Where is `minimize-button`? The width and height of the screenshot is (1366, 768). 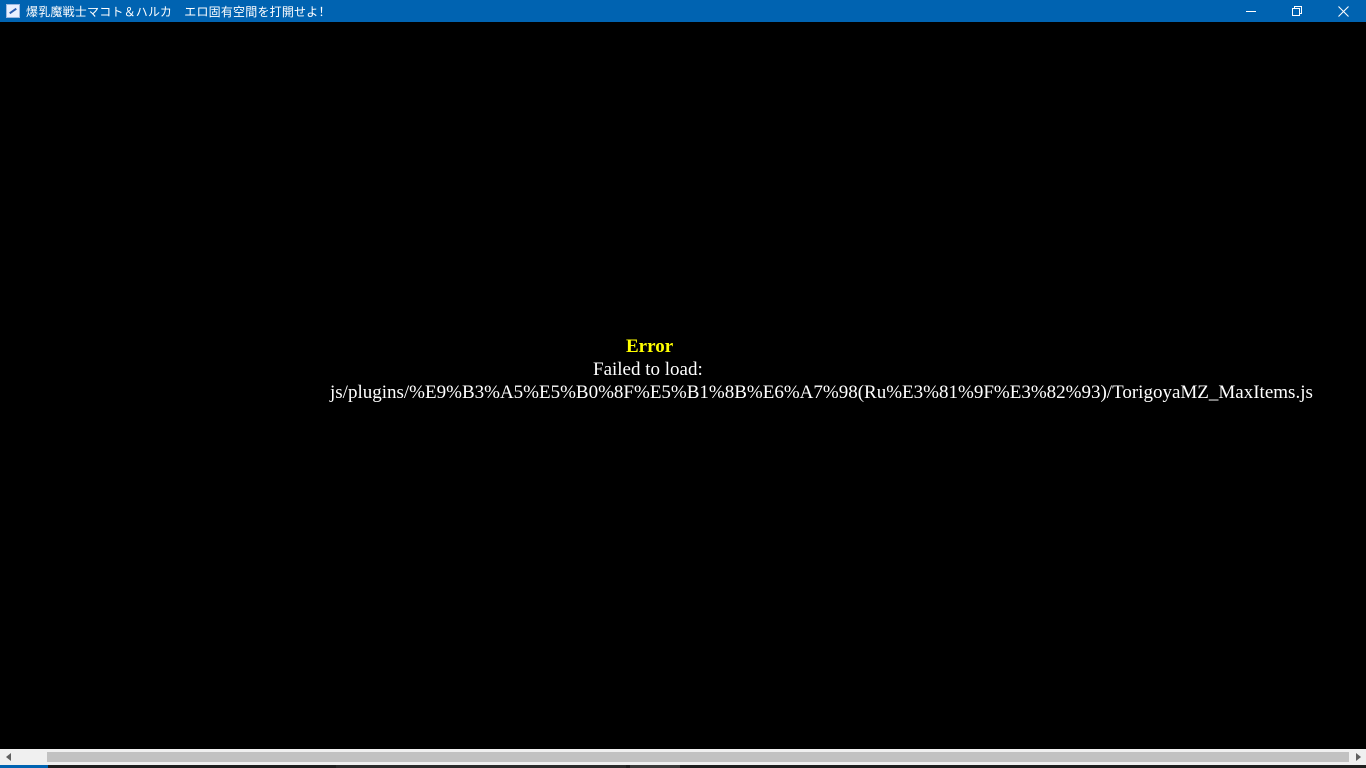
minimize-button is located at coordinates (1251, 11).